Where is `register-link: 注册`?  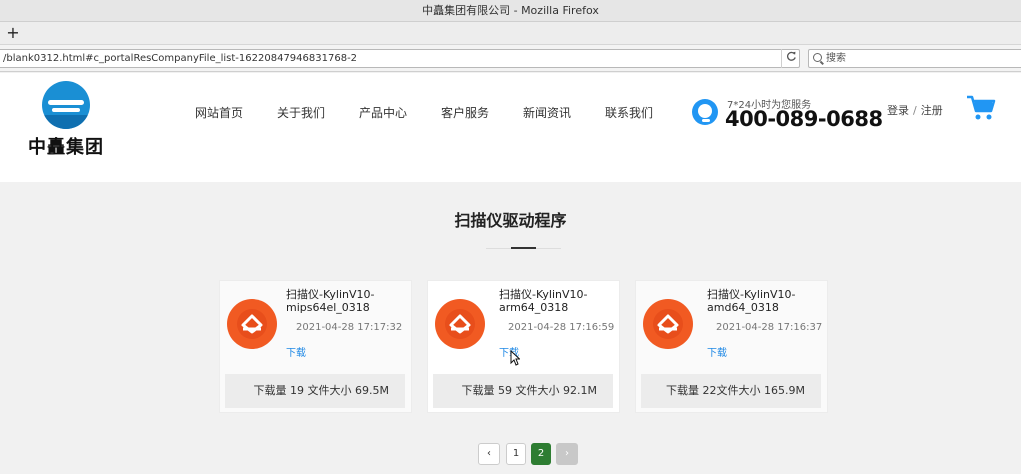
register-link: 注册 is located at coordinates (932, 110).